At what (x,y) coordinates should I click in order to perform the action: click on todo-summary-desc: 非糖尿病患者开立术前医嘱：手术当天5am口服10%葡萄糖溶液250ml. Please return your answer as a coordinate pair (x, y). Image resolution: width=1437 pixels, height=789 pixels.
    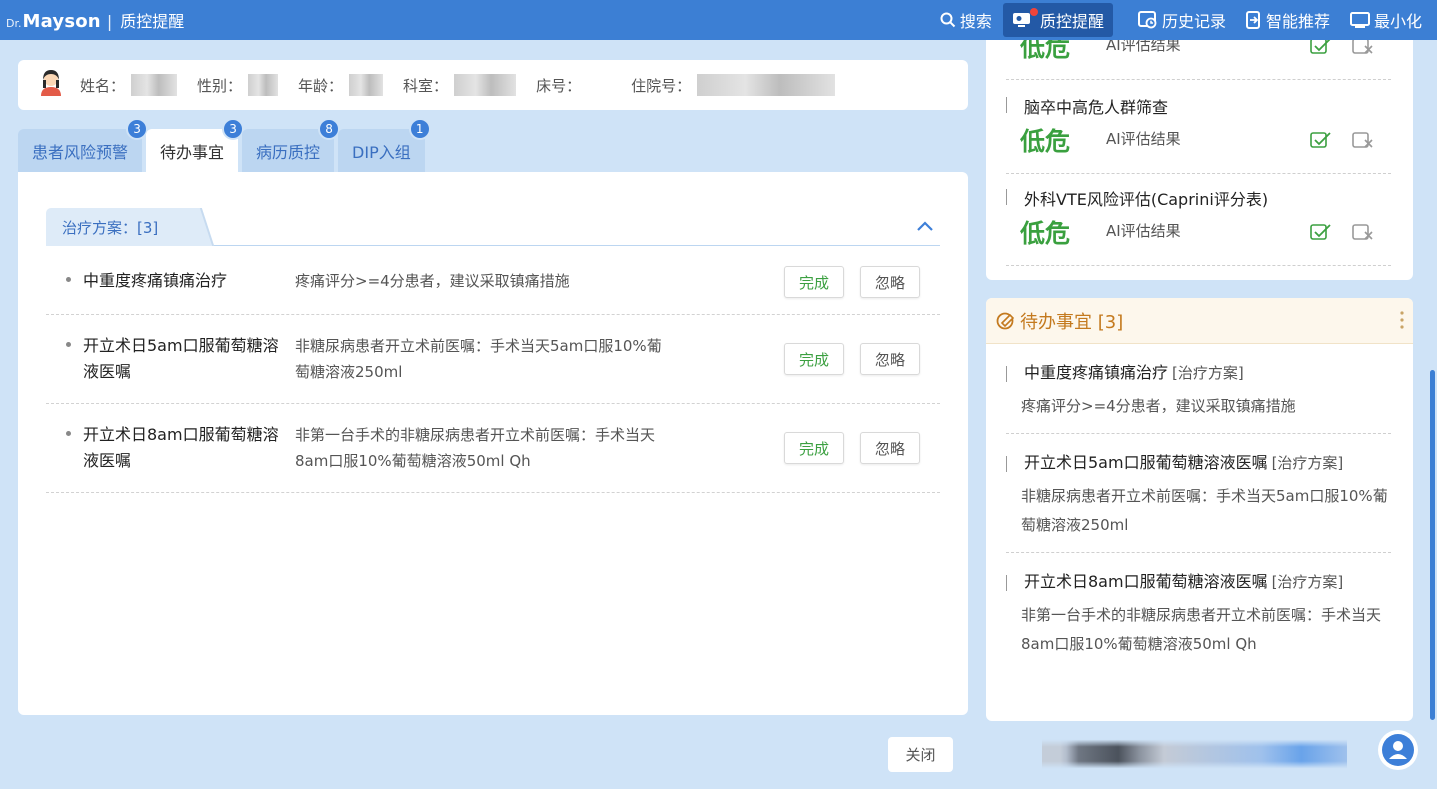
    Looking at the image, I should click on (1204, 510).